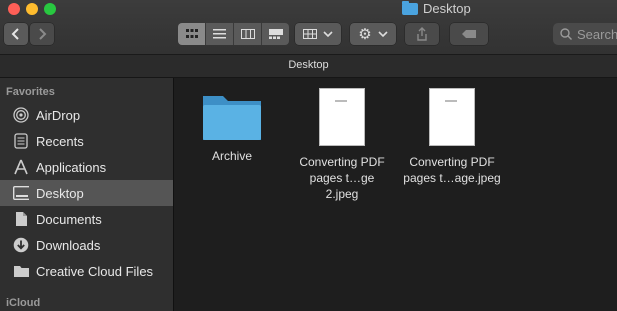 The width and height of the screenshot is (617, 311). I want to click on file-name: Archive, so click(231, 156).